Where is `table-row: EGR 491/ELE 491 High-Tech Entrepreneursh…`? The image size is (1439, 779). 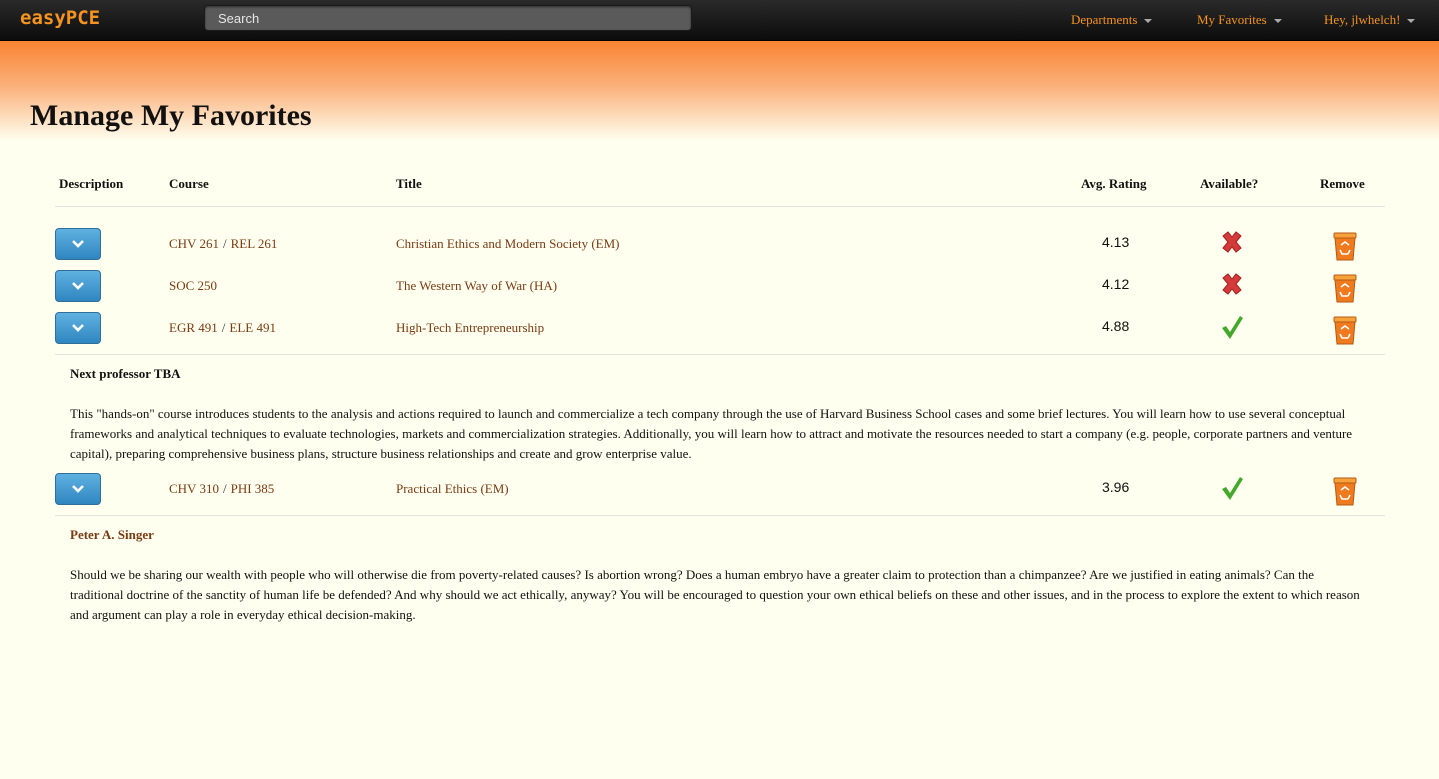
table-row: EGR 491/ELE 491 High-Tech Entrepreneursh… is located at coordinates (719, 330).